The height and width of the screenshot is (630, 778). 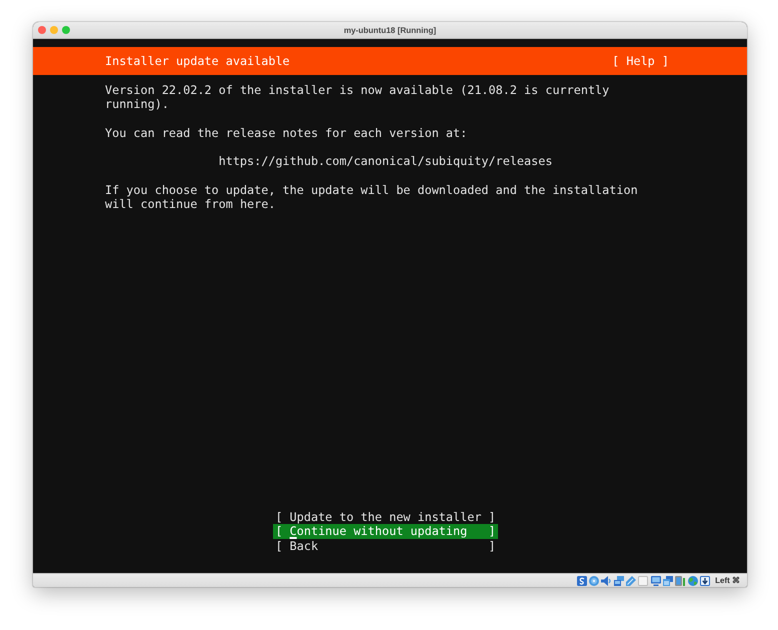 What do you see at coordinates (357, 97) in the screenshot?
I see `body-text: Version 22.02.2 of the installer is now available (21.08.2 is currently running).` at bounding box center [357, 97].